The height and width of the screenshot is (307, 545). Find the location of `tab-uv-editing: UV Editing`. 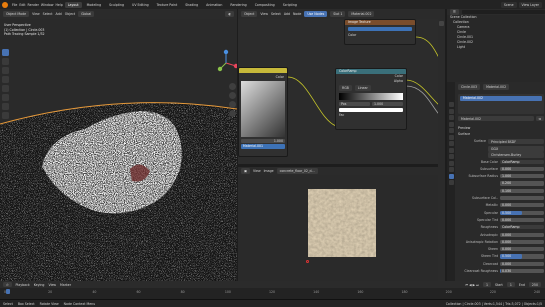

tab-uv-editing: UV Editing is located at coordinates (140, 5).